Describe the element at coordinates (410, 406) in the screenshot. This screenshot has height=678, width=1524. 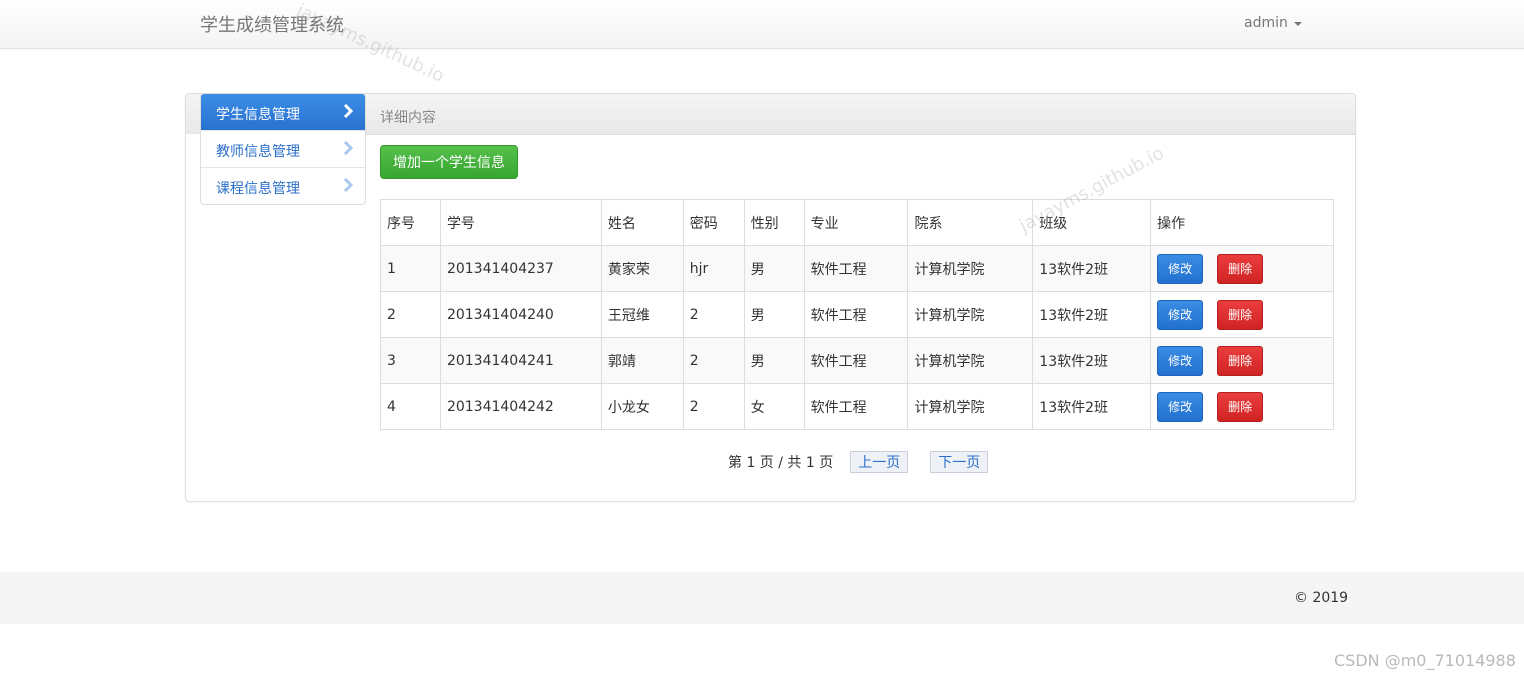
I see `cell-index: 4` at that location.